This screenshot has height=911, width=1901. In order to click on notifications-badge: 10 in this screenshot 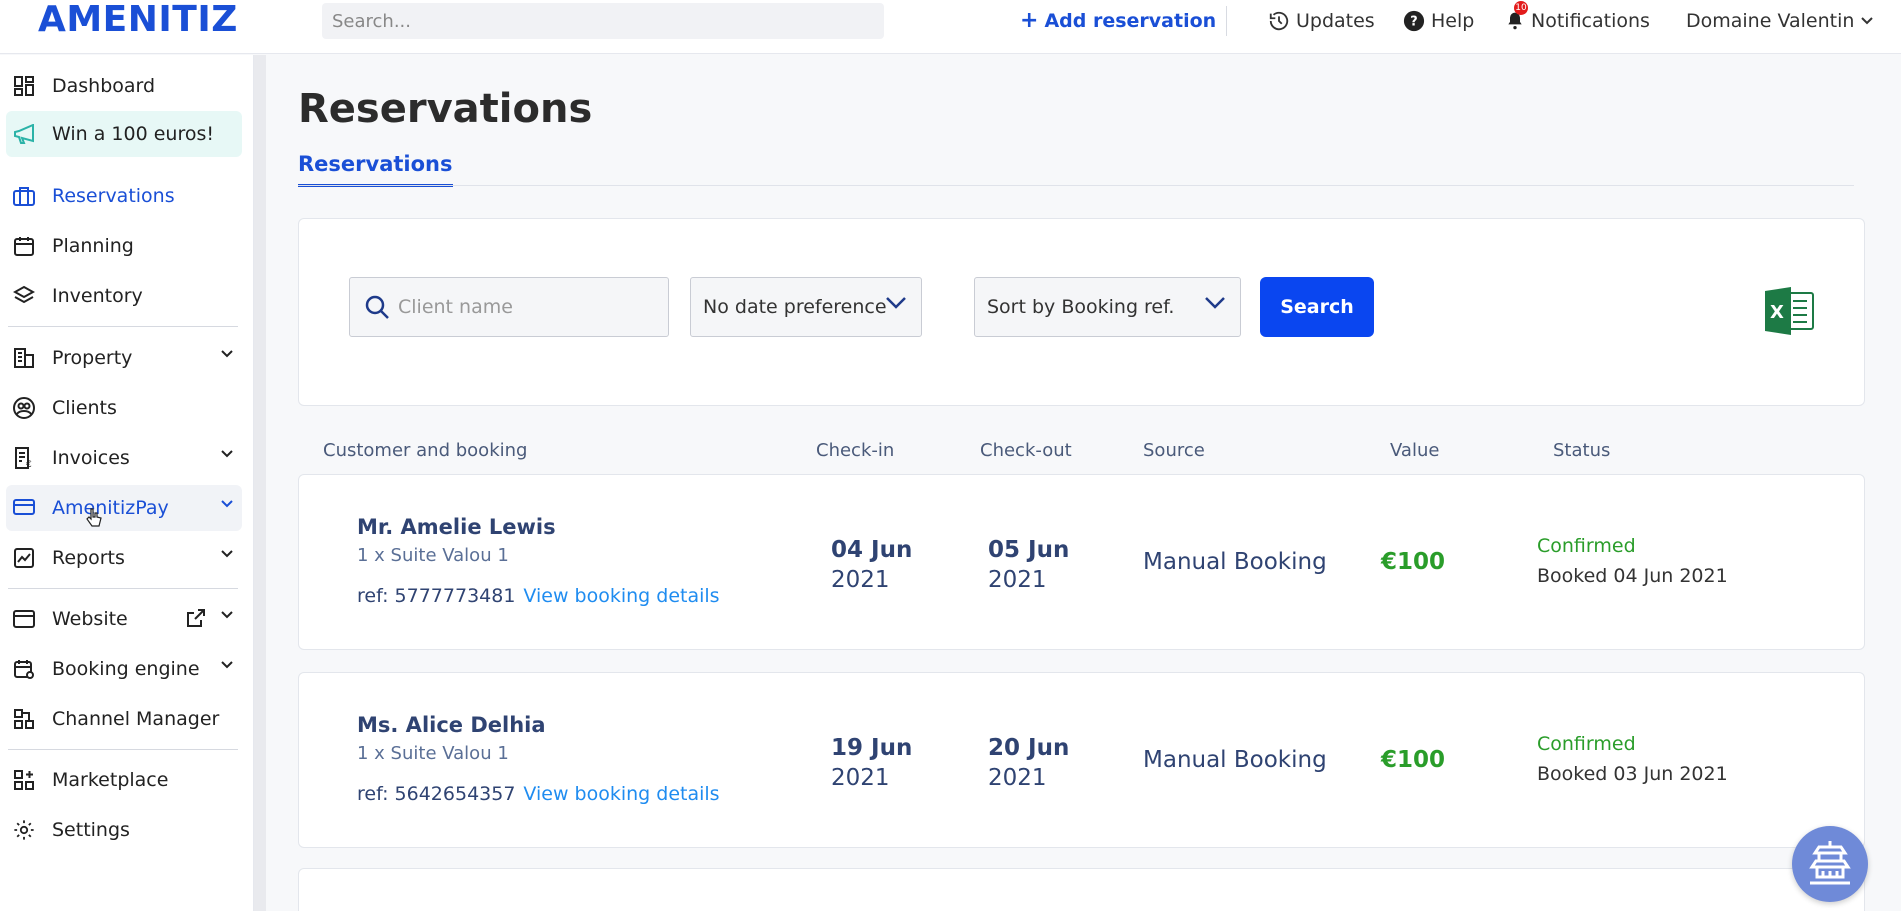, I will do `click(1521, 8)`.